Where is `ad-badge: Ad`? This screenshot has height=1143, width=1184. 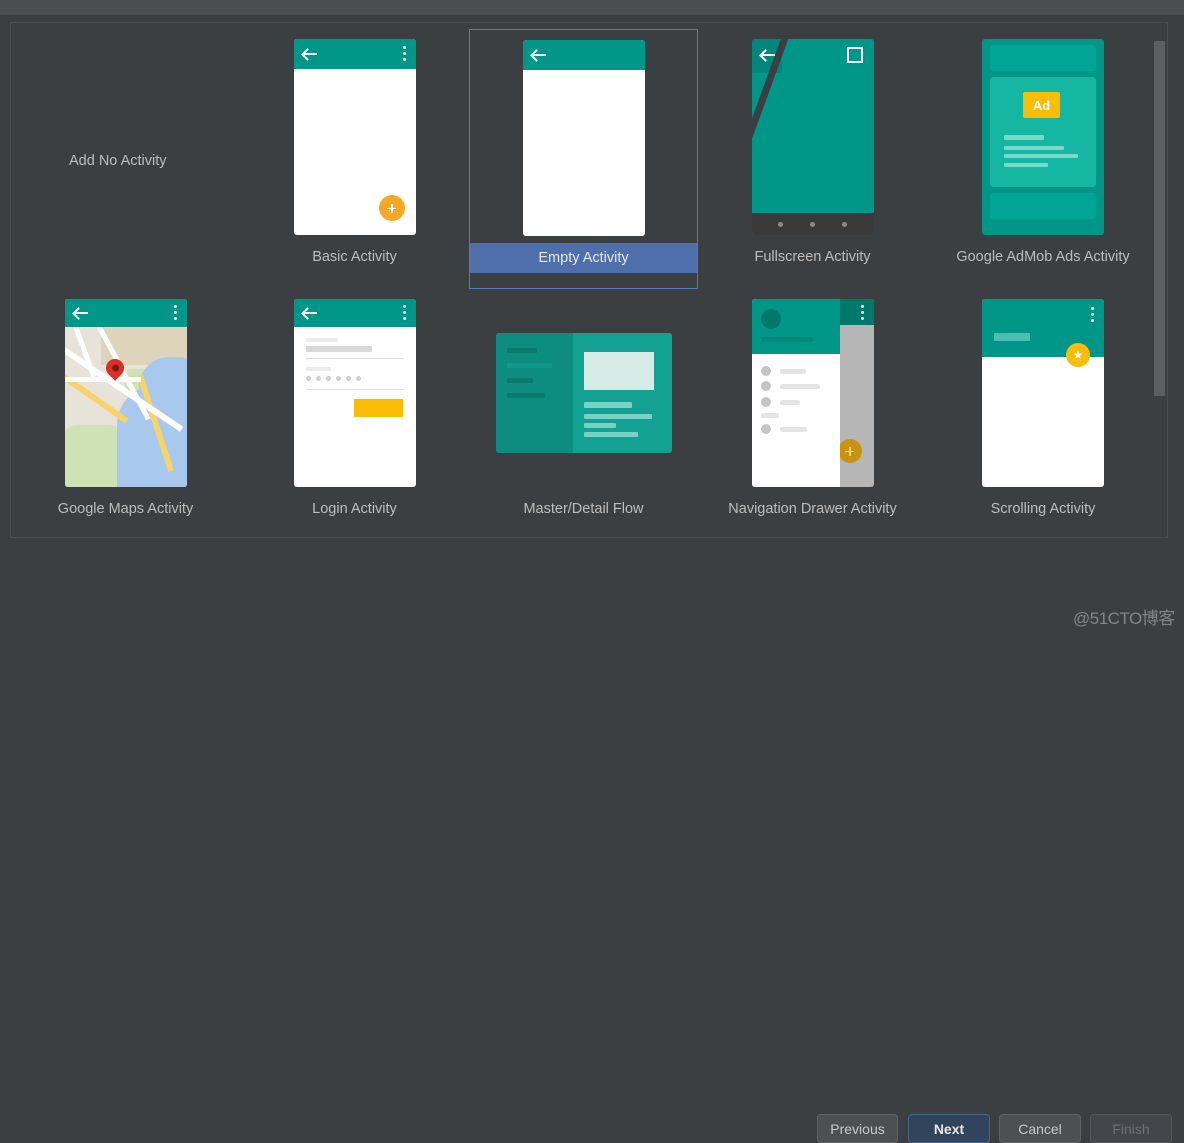 ad-badge: Ad is located at coordinates (1041, 105).